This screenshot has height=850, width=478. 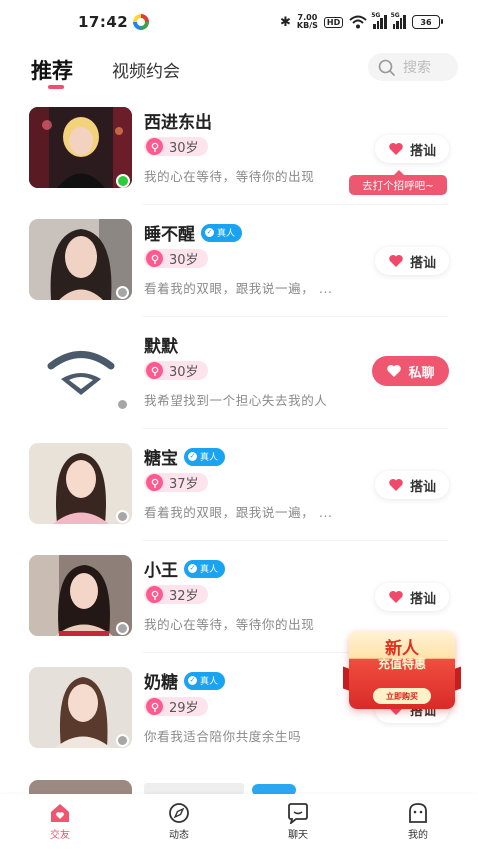 What do you see at coordinates (239, 822) in the screenshot?
I see `bottom-nav: 交友 动态 聊天 我的` at bounding box center [239, 822].